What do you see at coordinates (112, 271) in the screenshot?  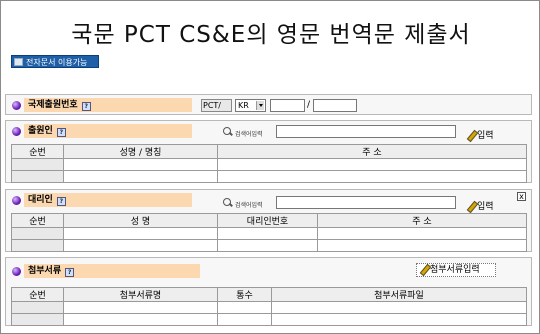 I see `attachments-label-wrap: 첨부서류?` at bounding box center [112, 271].